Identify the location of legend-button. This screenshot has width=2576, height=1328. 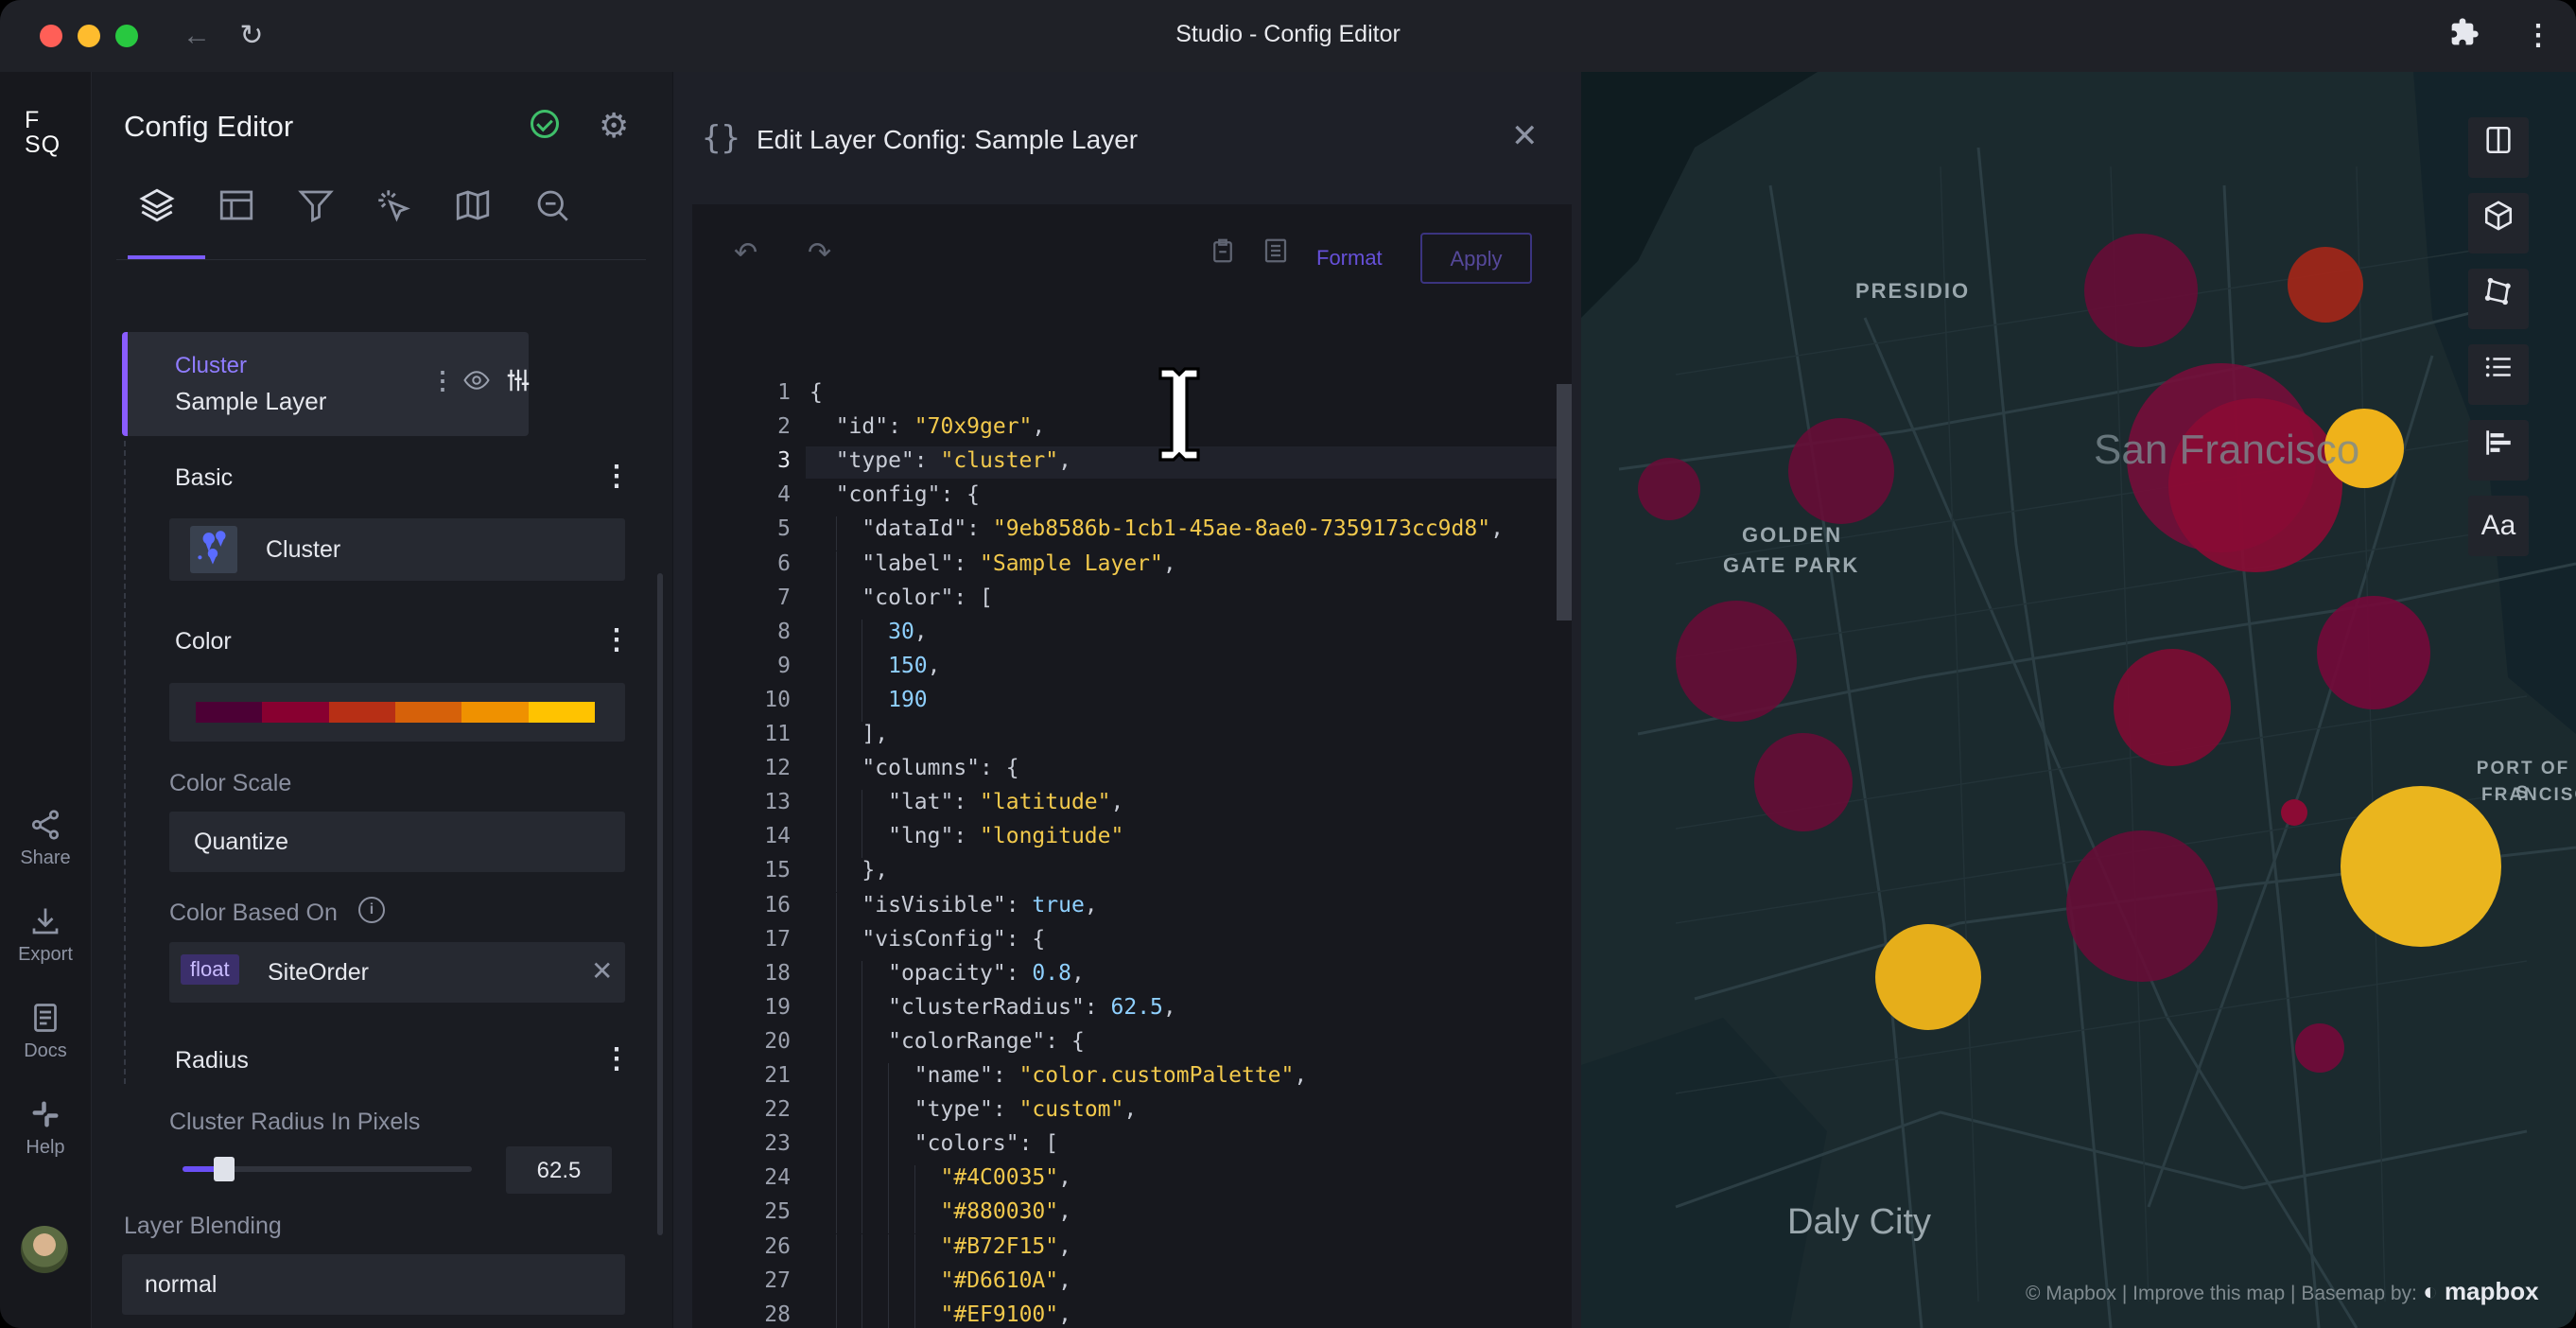
(2498, 374).